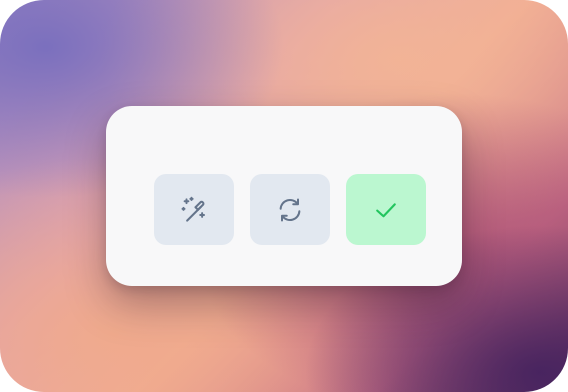 The width and height of the screenshot is (568, 392). I want to click on magic-wand-icon, so click(194, 210).